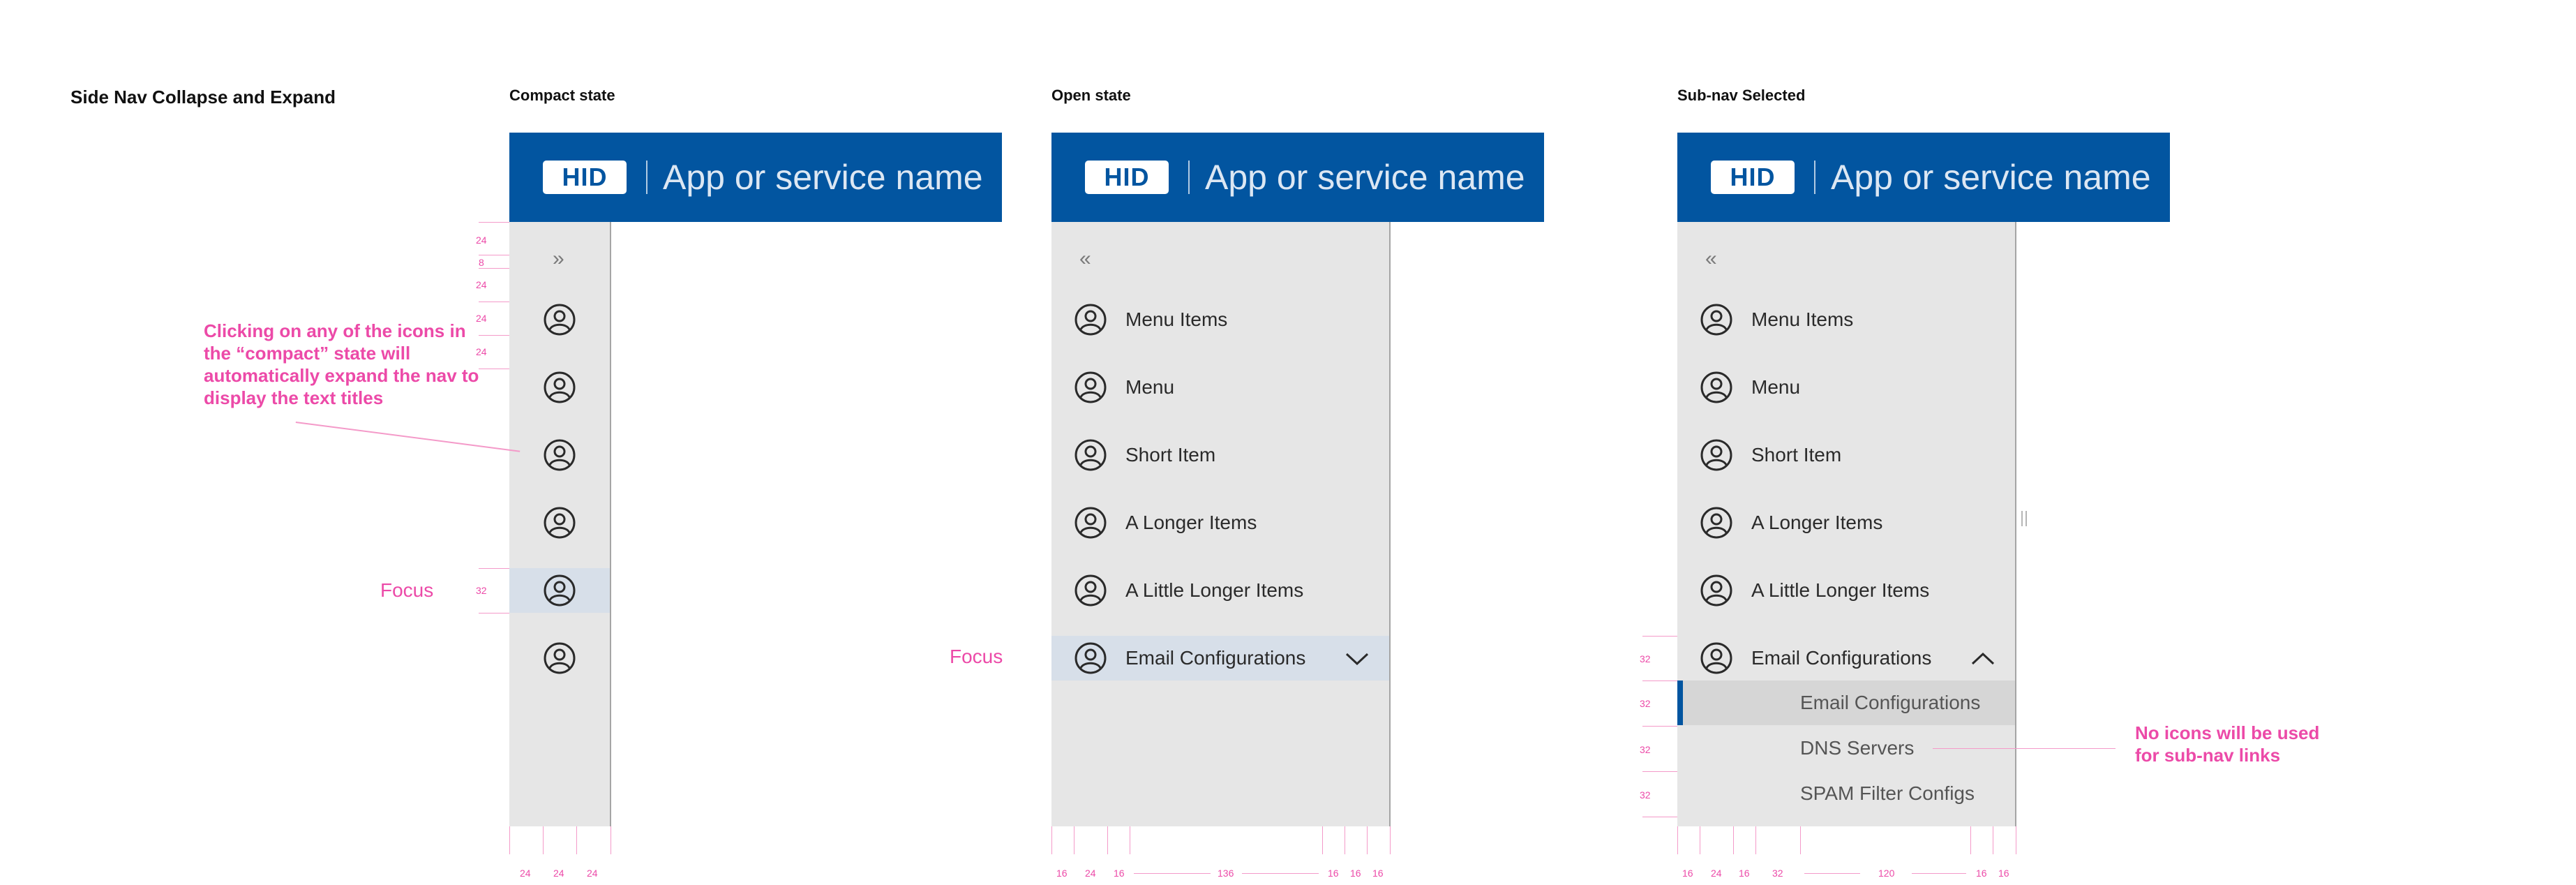  I want to click on nav-item-label: A Little Longer Items, so click(1840, 590).